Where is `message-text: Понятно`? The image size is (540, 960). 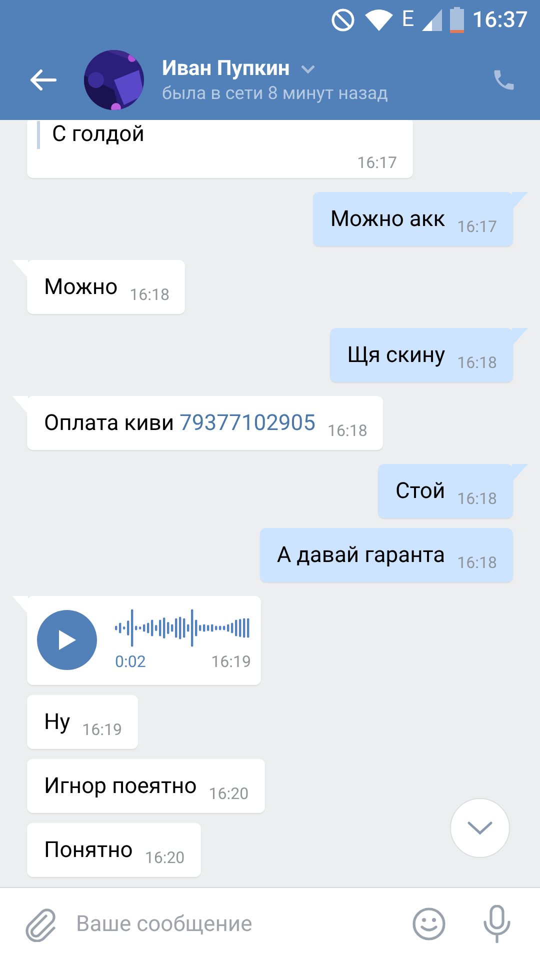 message-text: Понятно is located at coordinates (88, 851).